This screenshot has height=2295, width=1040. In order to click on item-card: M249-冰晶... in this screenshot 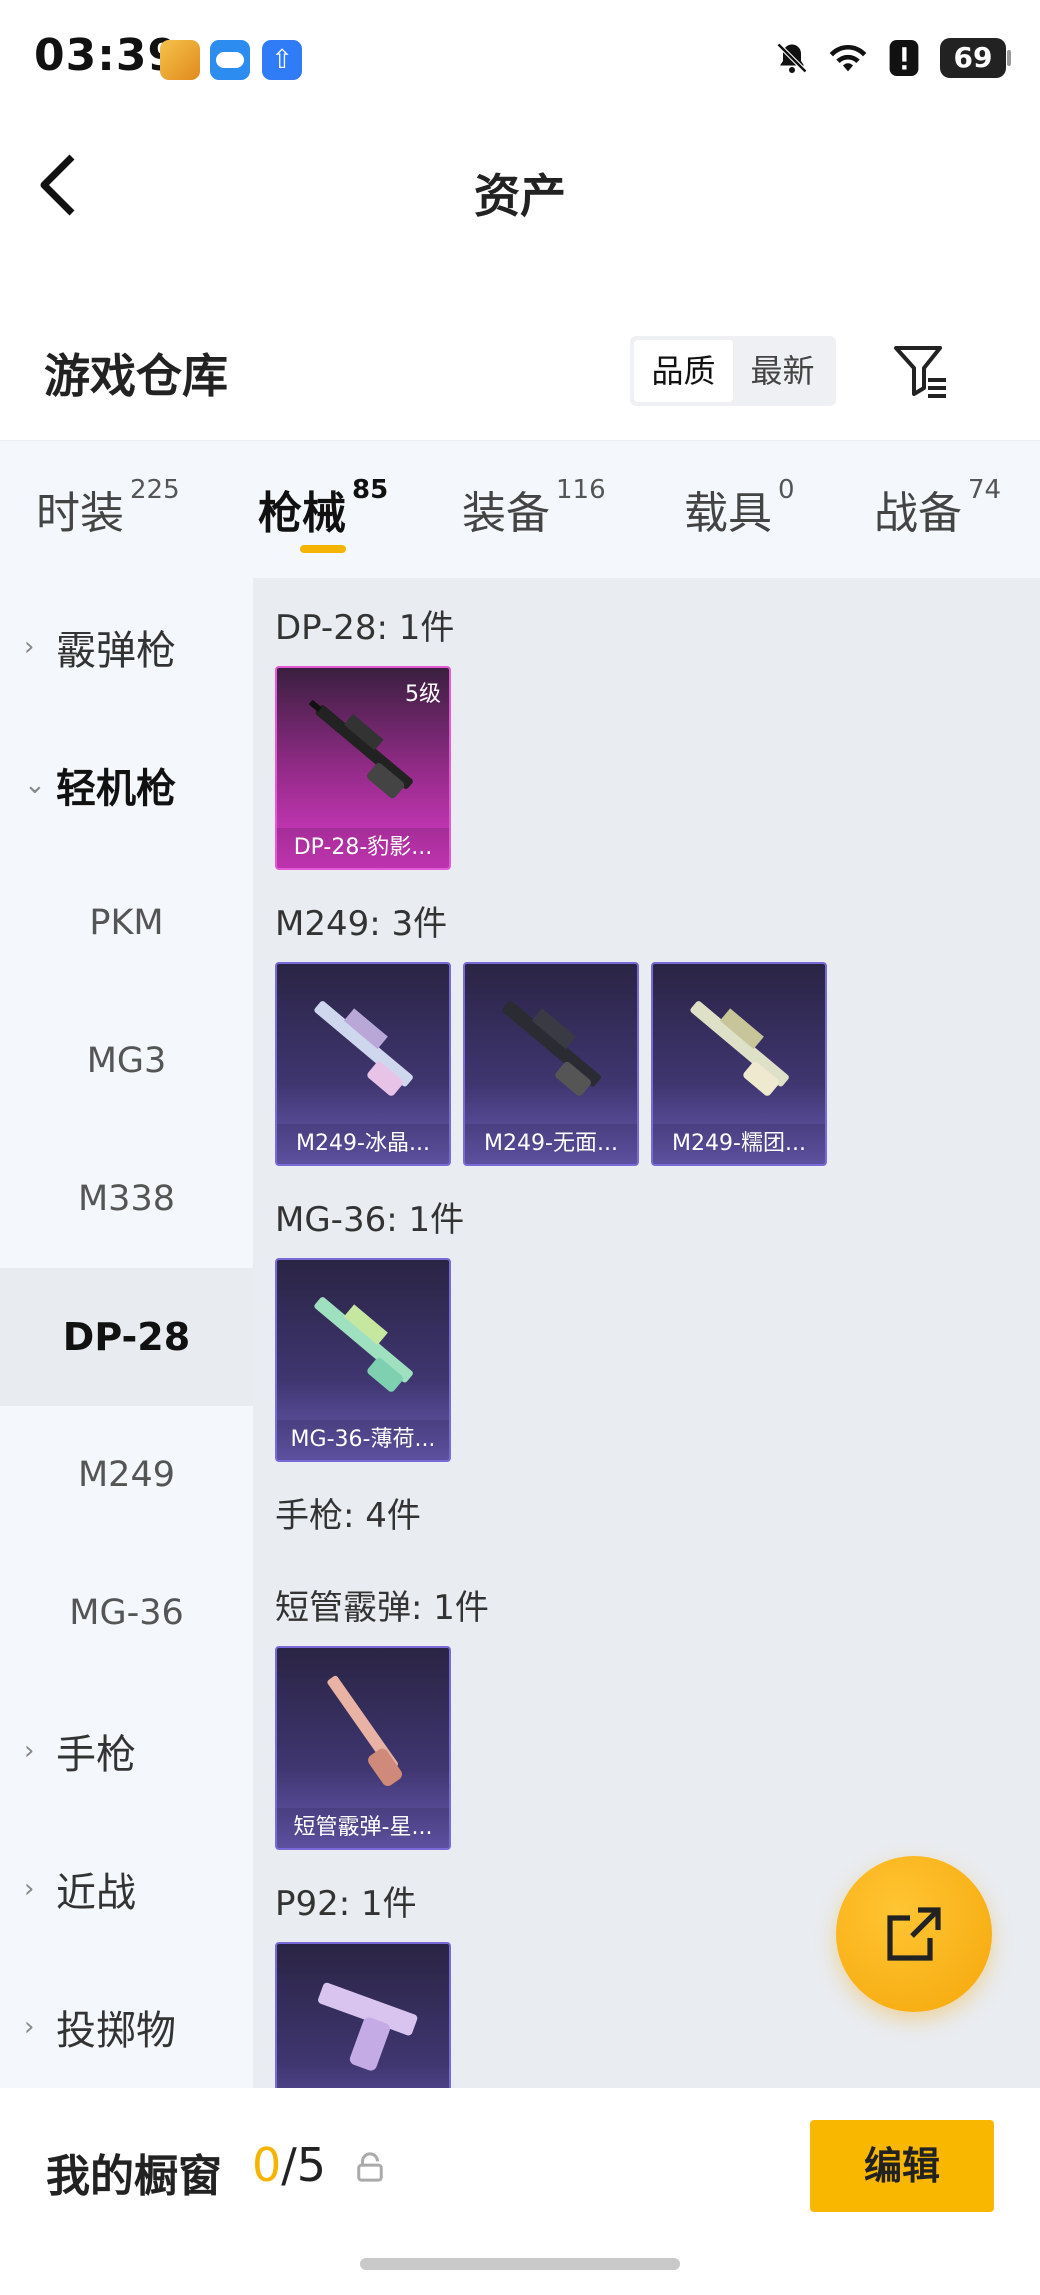, I will do `click(363, 1064)`.